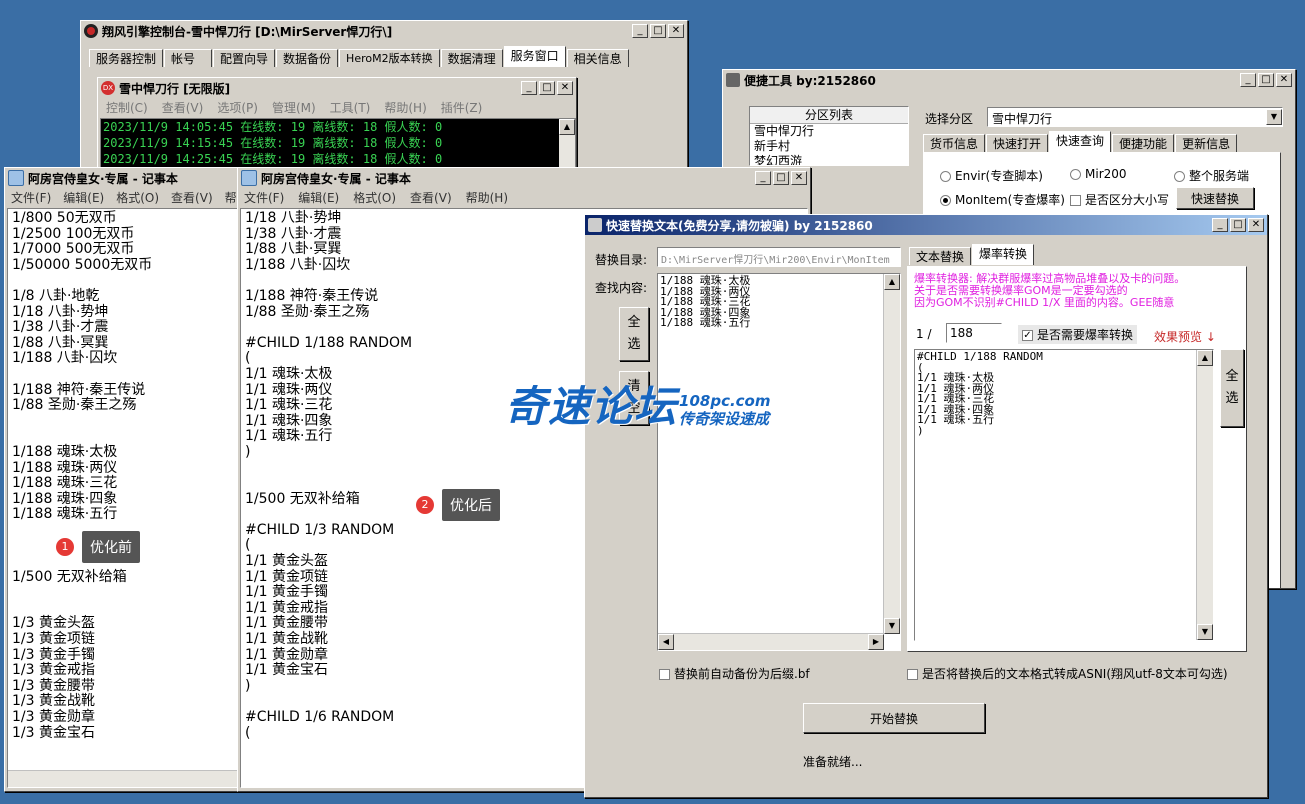 Image resolution: width=1305 pixels, height=804 pixels. What do you see at coordinates (350, 107) in the screenshot?
I see `menu-tools: 工具(T)` at bounding box center [350, 107].